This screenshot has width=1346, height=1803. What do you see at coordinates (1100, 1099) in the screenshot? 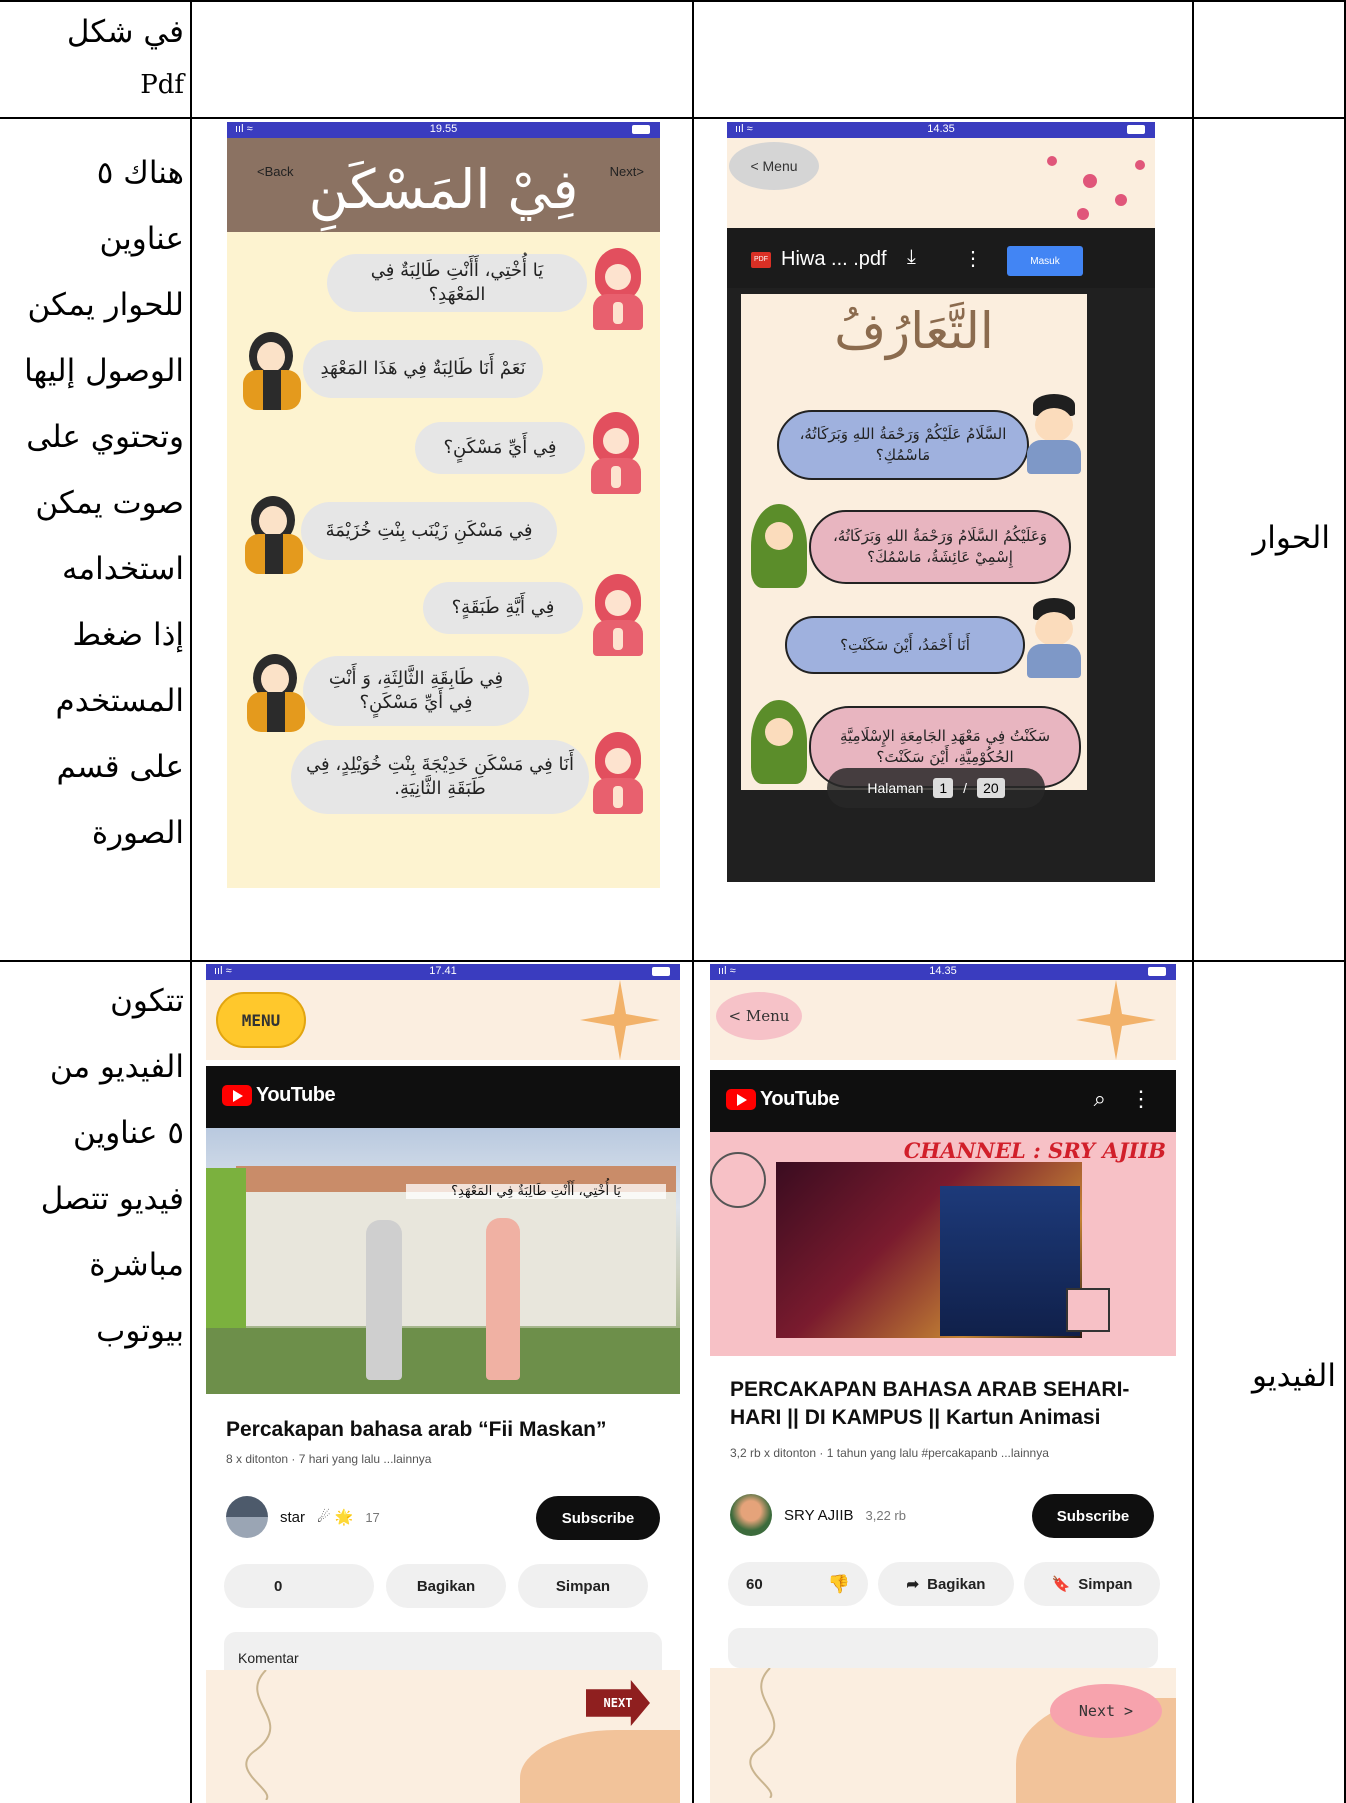
I see `search-icon: ⌕` at bounding box center [1100, 1099].